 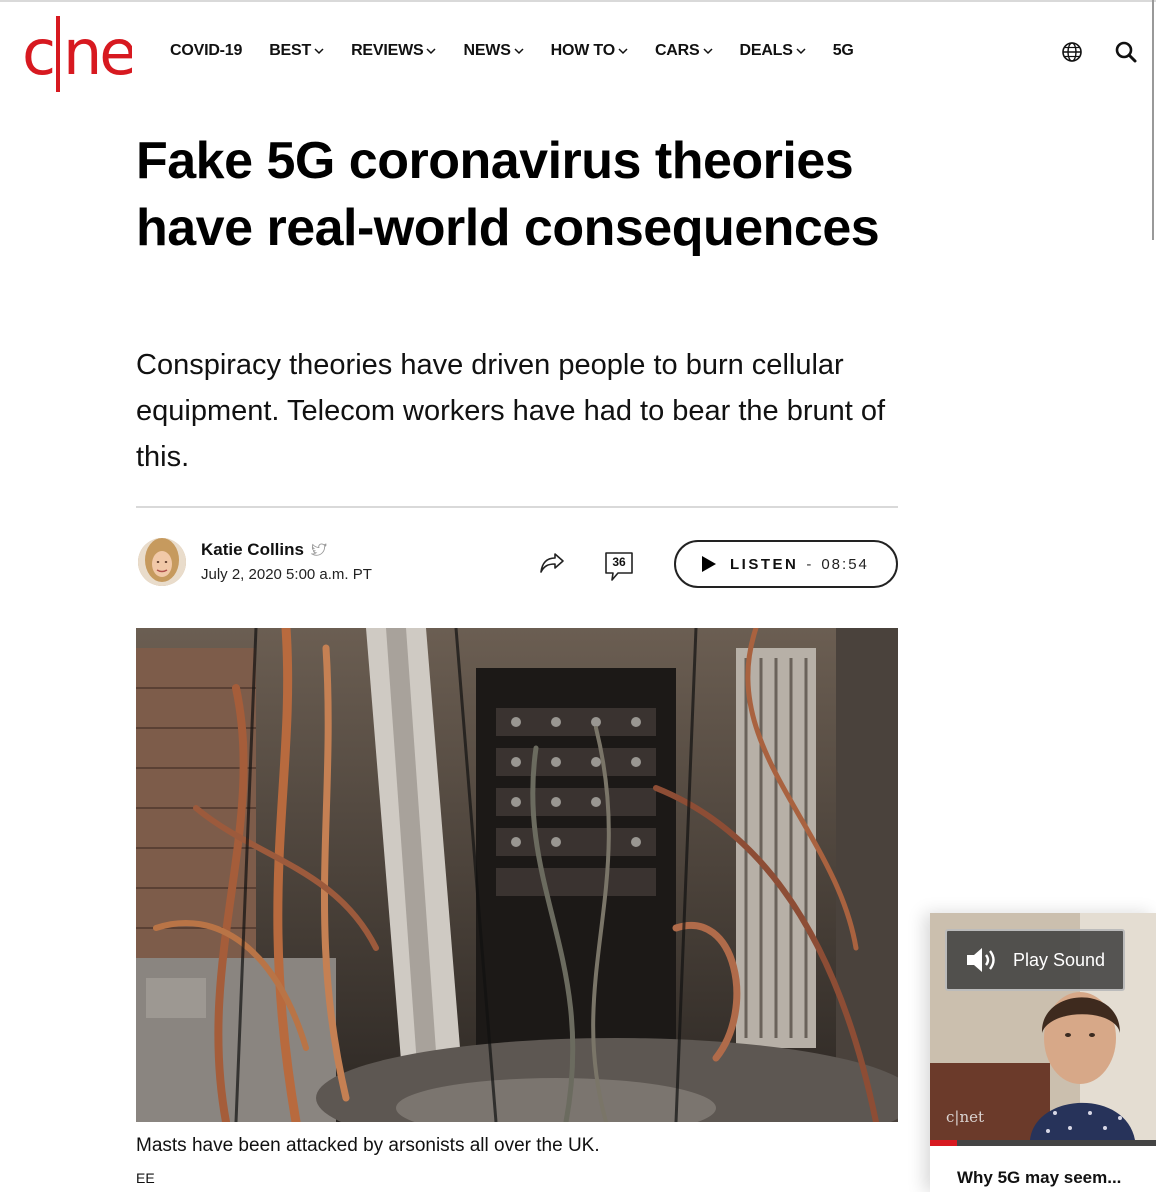 I want to click on nav-item-best: BEST, so click(x=296, y=51).